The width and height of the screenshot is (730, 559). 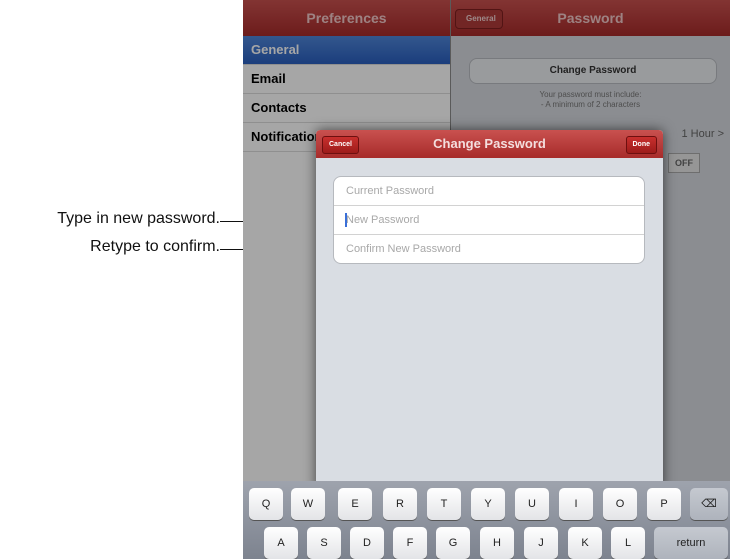 What do you see at coordinates (281, 543) in the screenshot?
I see `key-a: A` at bounding box center [281, 543].